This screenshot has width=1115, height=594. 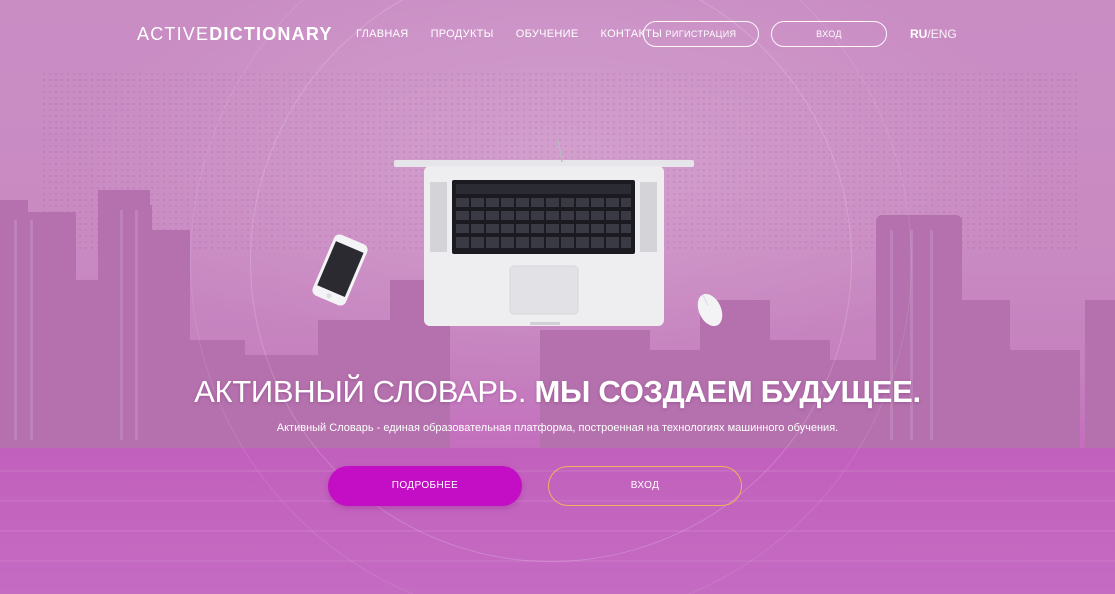 What do you see at coordinates (340, 270) in the screenshot?
I see `smartphone-icon` at bounding box center [340, 270].